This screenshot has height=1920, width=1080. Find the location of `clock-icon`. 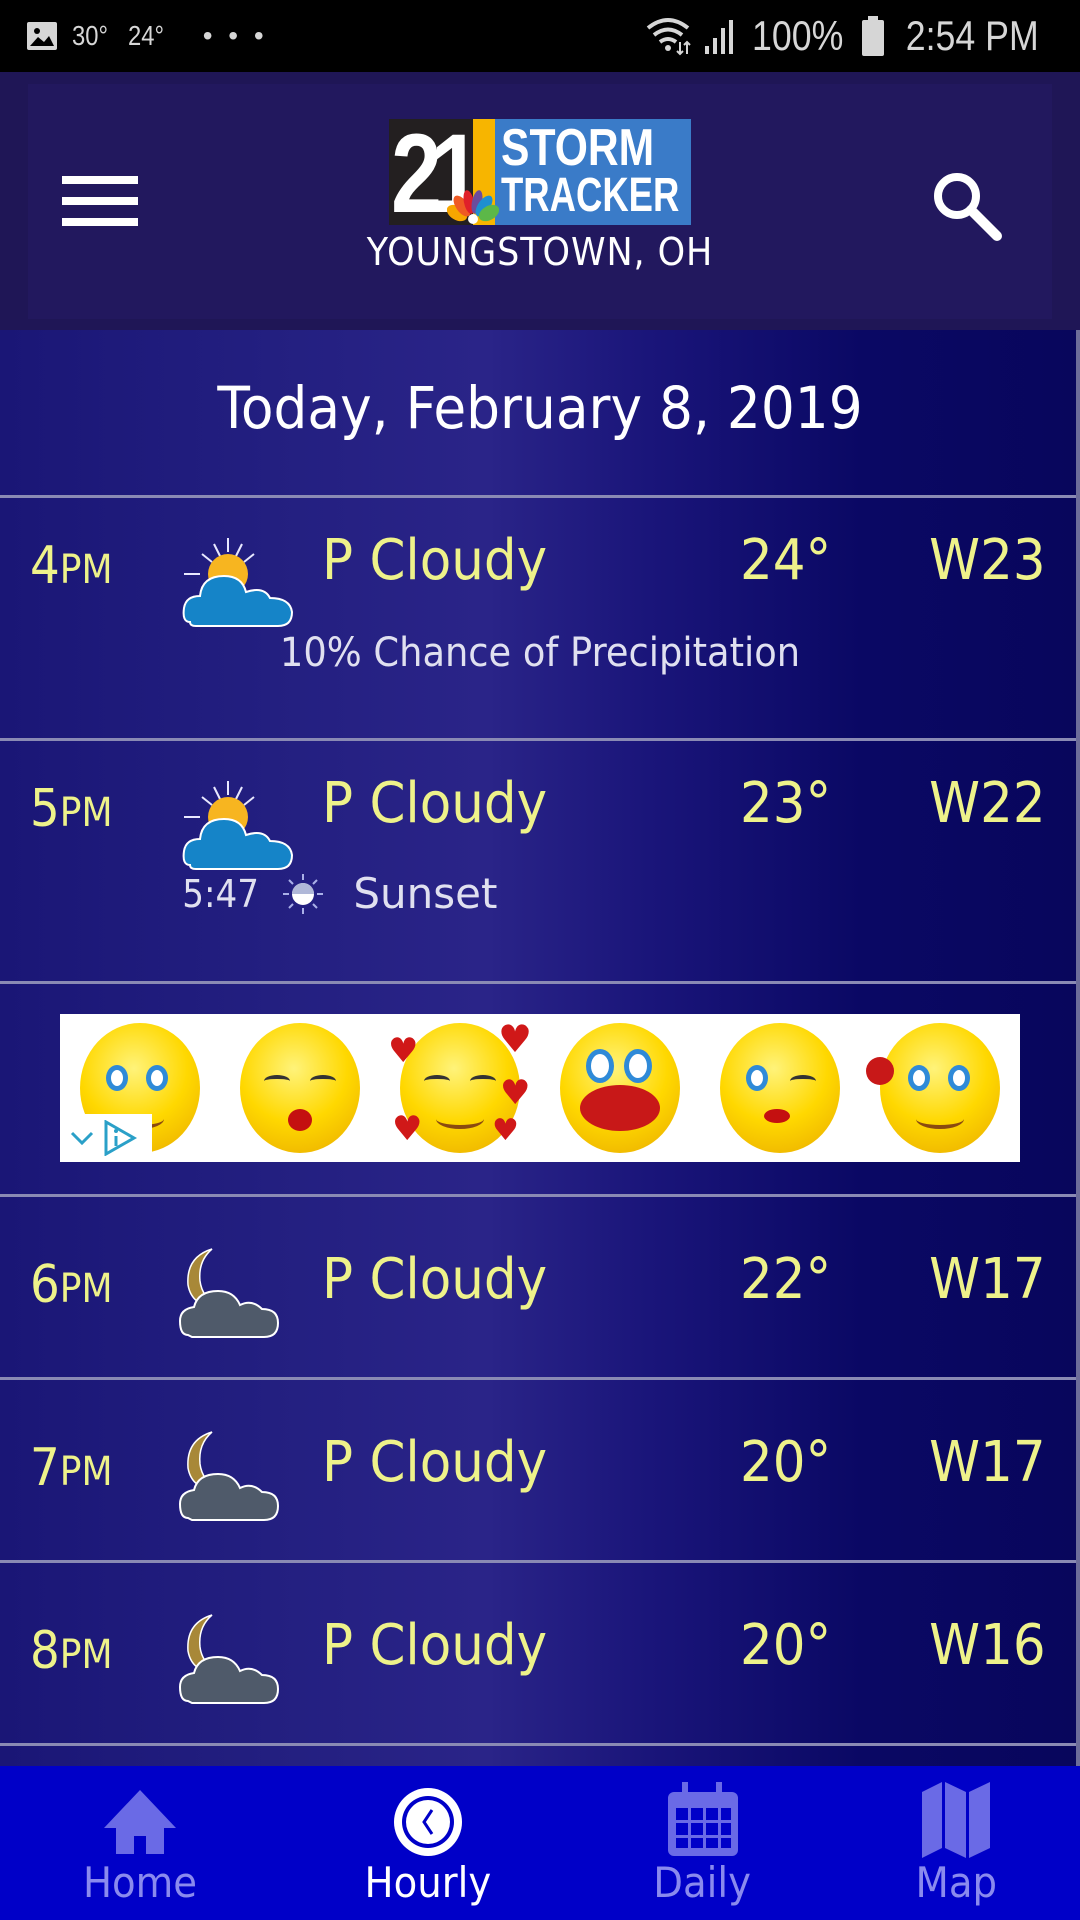

clock-icon is located at coordinates (428, 1822).